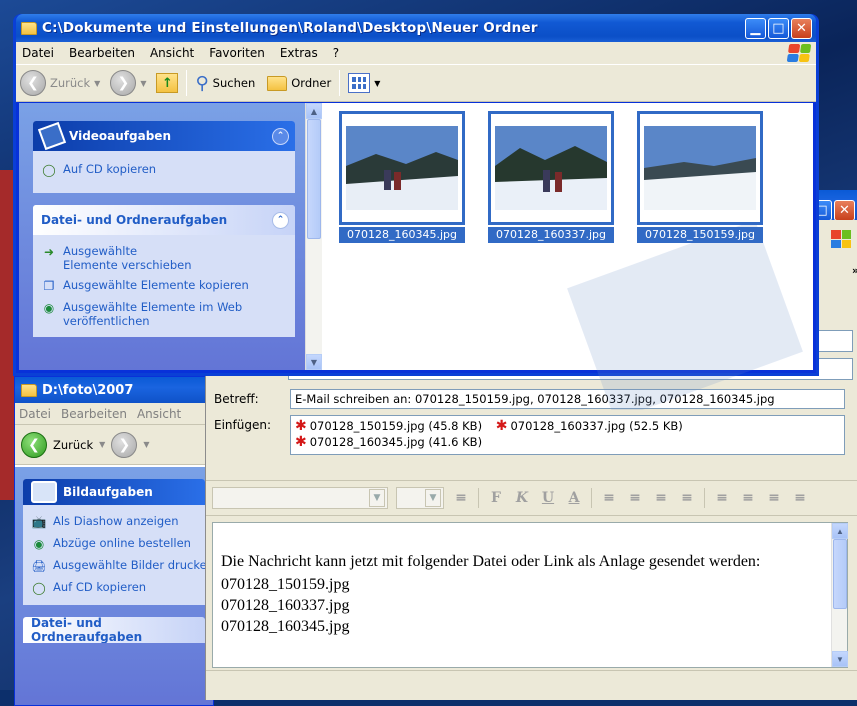 The width and height of the screenshot is (857, 706). Describe the element at coordinates (722, 498) in the screenshot. I see `align-left-icon: ≡` at that location.